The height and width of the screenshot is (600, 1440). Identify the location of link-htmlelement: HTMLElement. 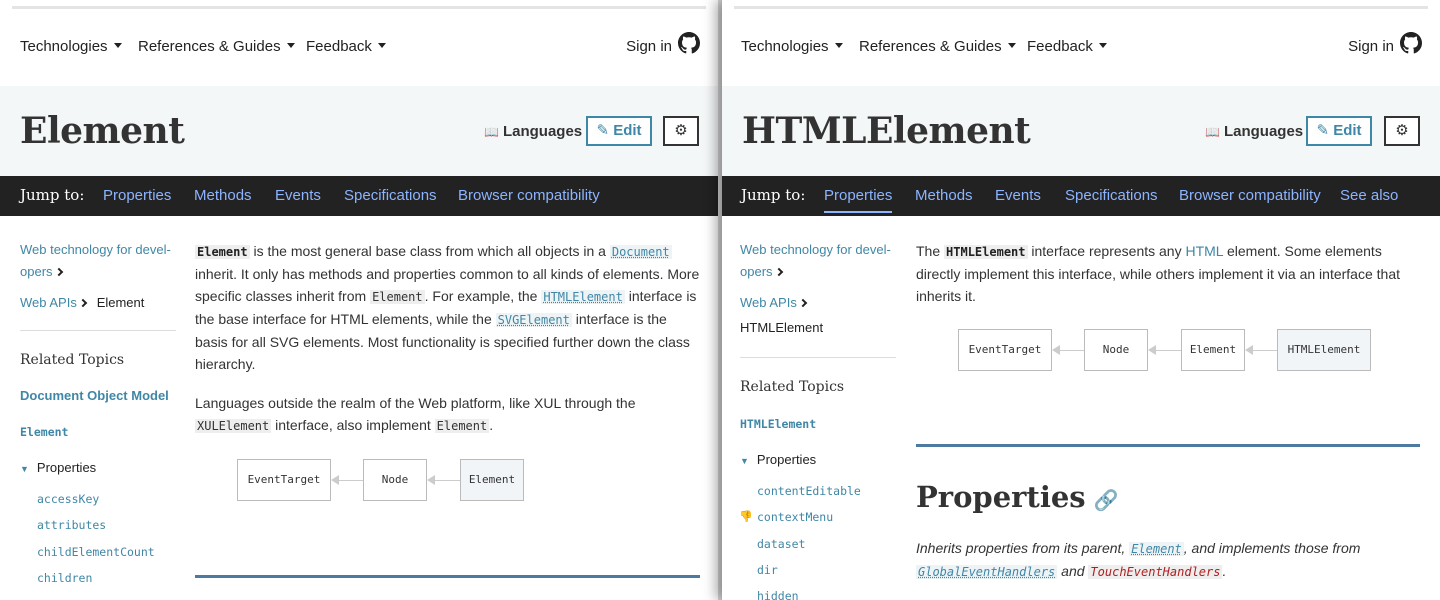
(583, 297).